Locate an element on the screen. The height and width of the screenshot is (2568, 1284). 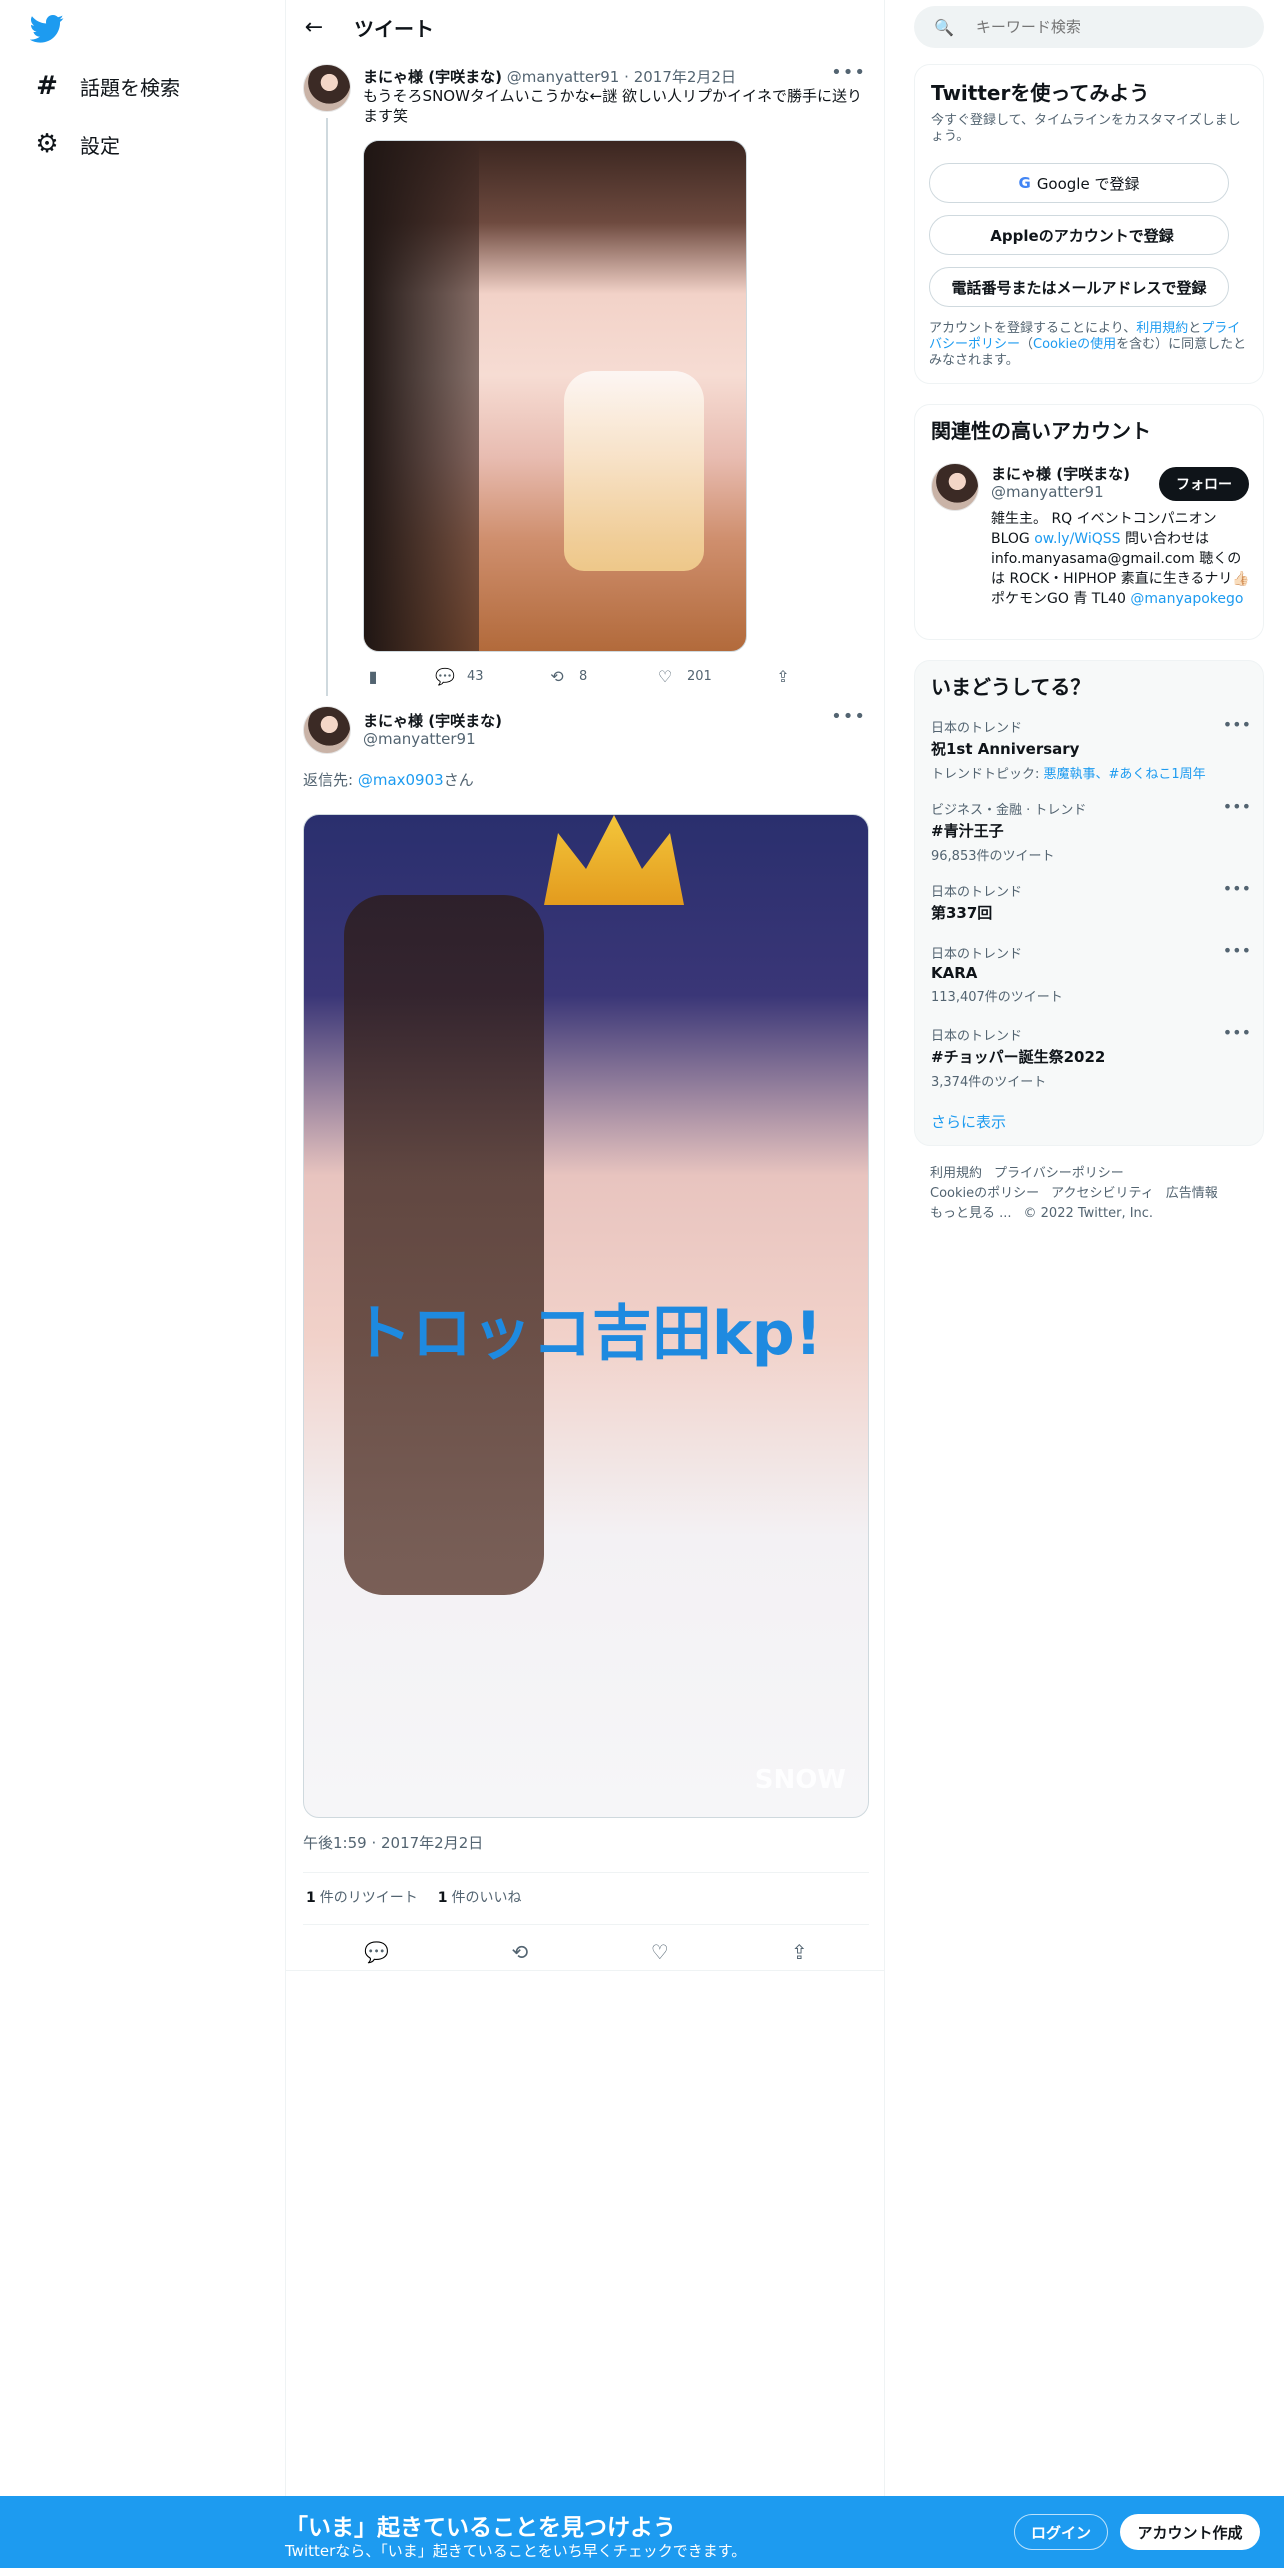
footer-privacy-link: プライバシーポリシー is located at coordinates (1059, 1173).